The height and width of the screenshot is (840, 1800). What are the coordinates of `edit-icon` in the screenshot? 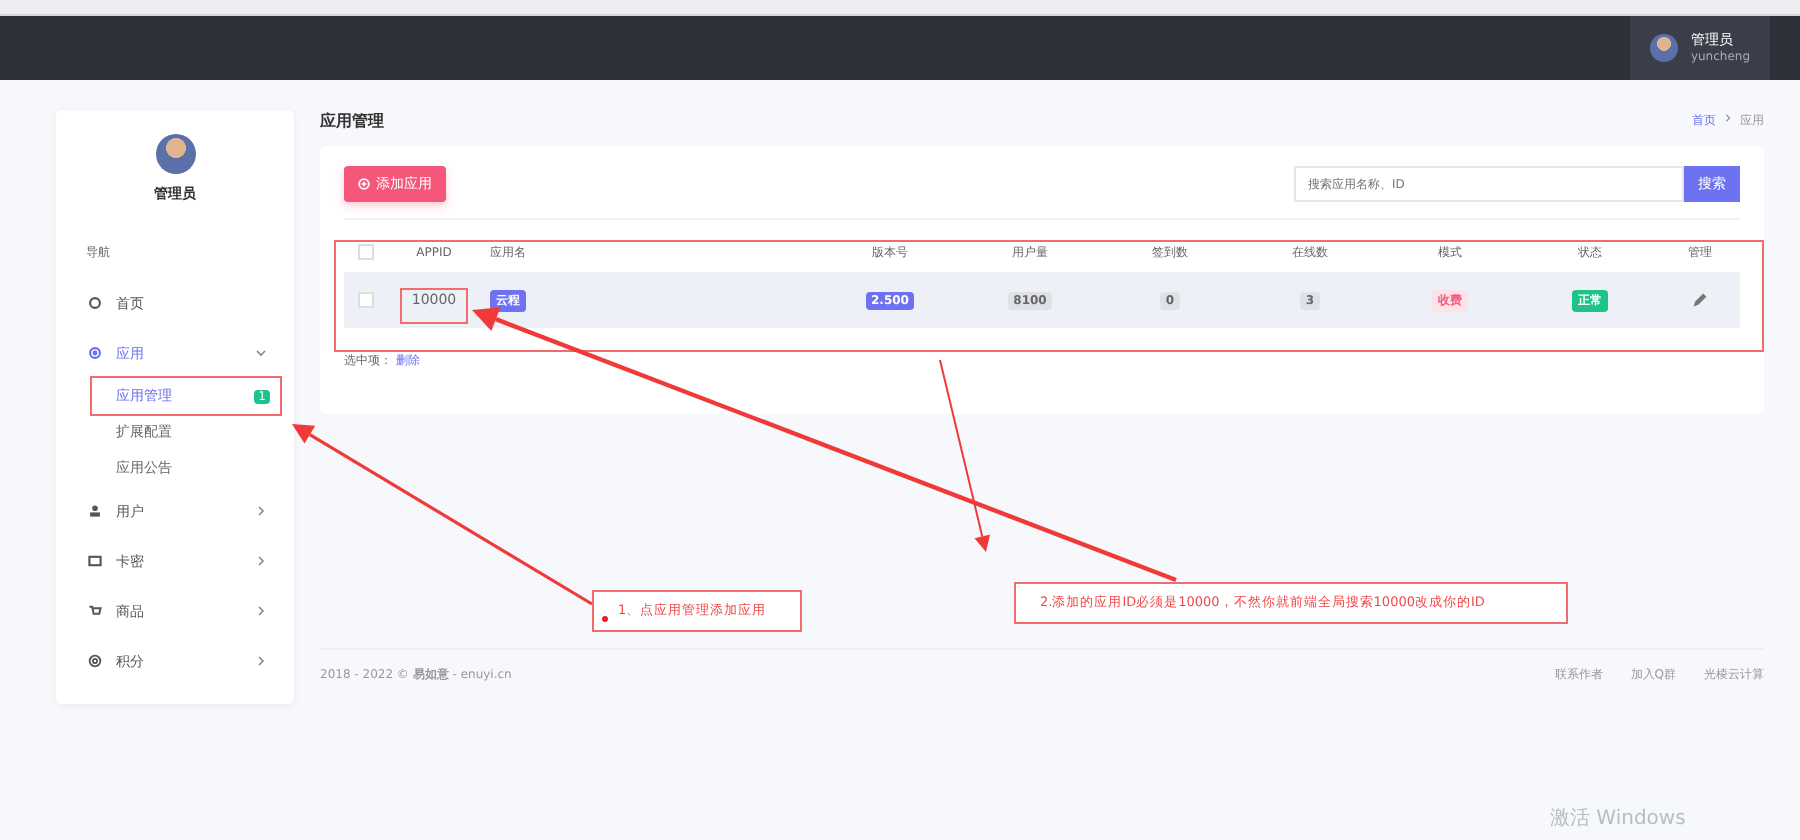 It's located at (1700, 300).